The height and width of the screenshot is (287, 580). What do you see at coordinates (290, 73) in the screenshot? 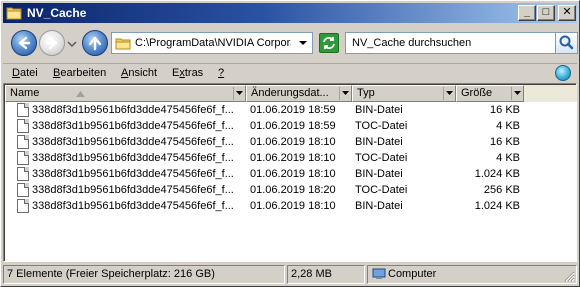
I see `menu-bar: Datei Bearbeiten Ansicht Extras ?` at bounding box center [290, 73].